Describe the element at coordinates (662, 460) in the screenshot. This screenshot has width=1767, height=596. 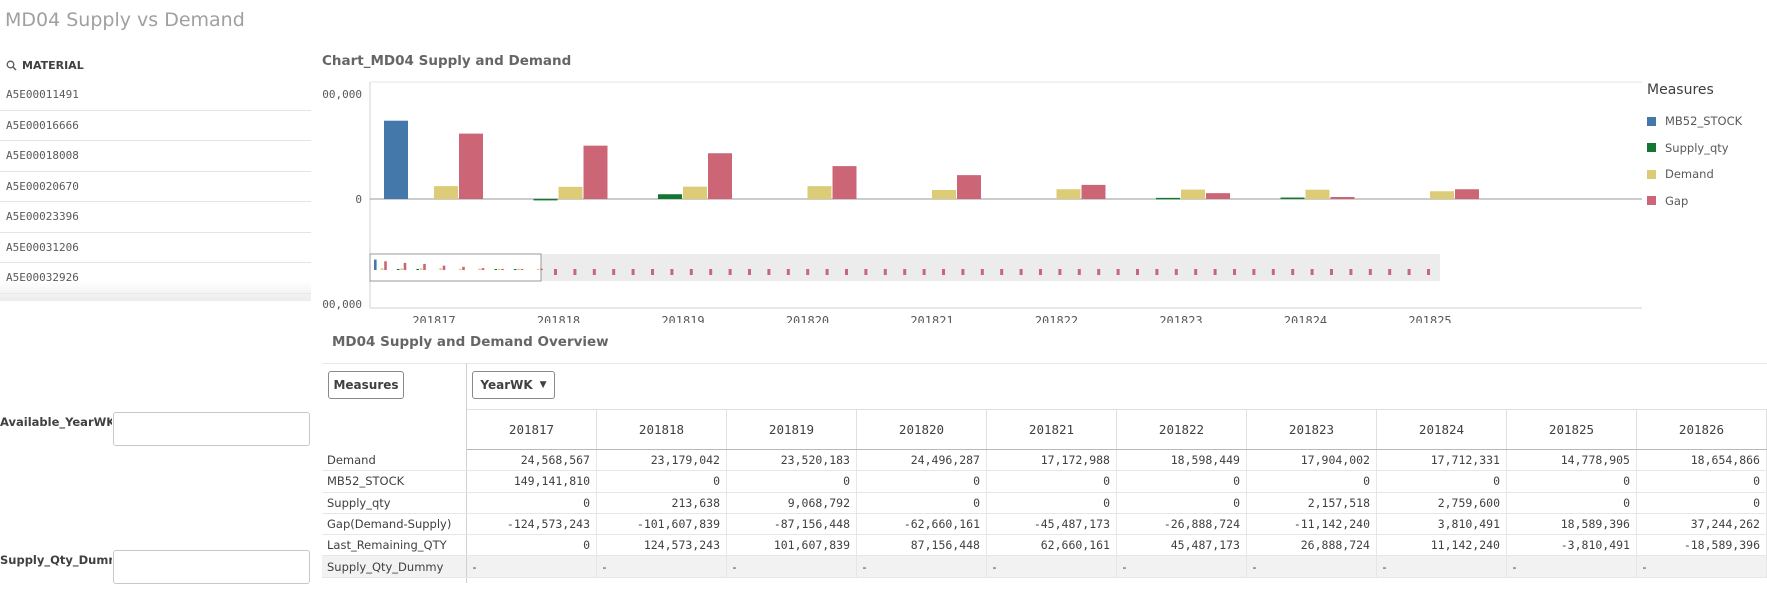
I see `table-cell: 23,179,042` at that location.